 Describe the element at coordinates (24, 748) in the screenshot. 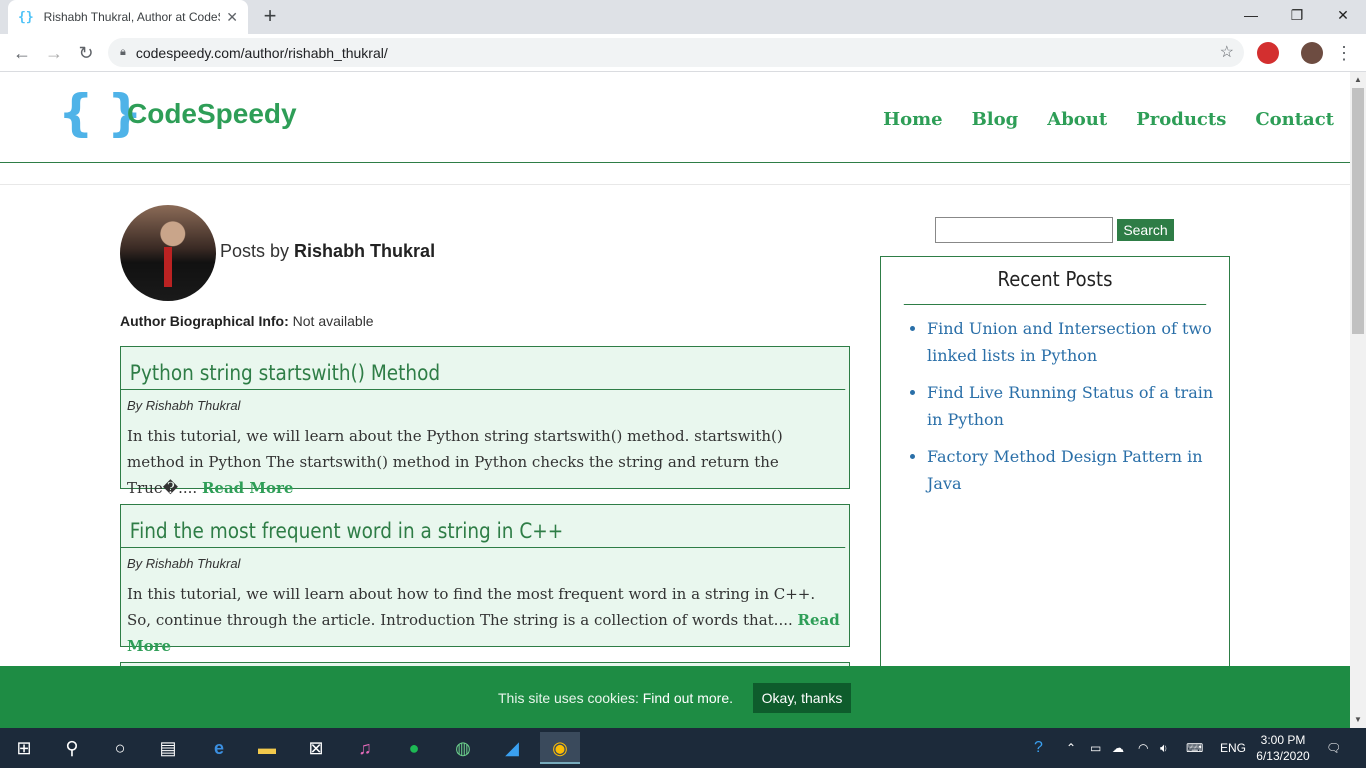

I see `windows-start-icon: ⊞` at that location.